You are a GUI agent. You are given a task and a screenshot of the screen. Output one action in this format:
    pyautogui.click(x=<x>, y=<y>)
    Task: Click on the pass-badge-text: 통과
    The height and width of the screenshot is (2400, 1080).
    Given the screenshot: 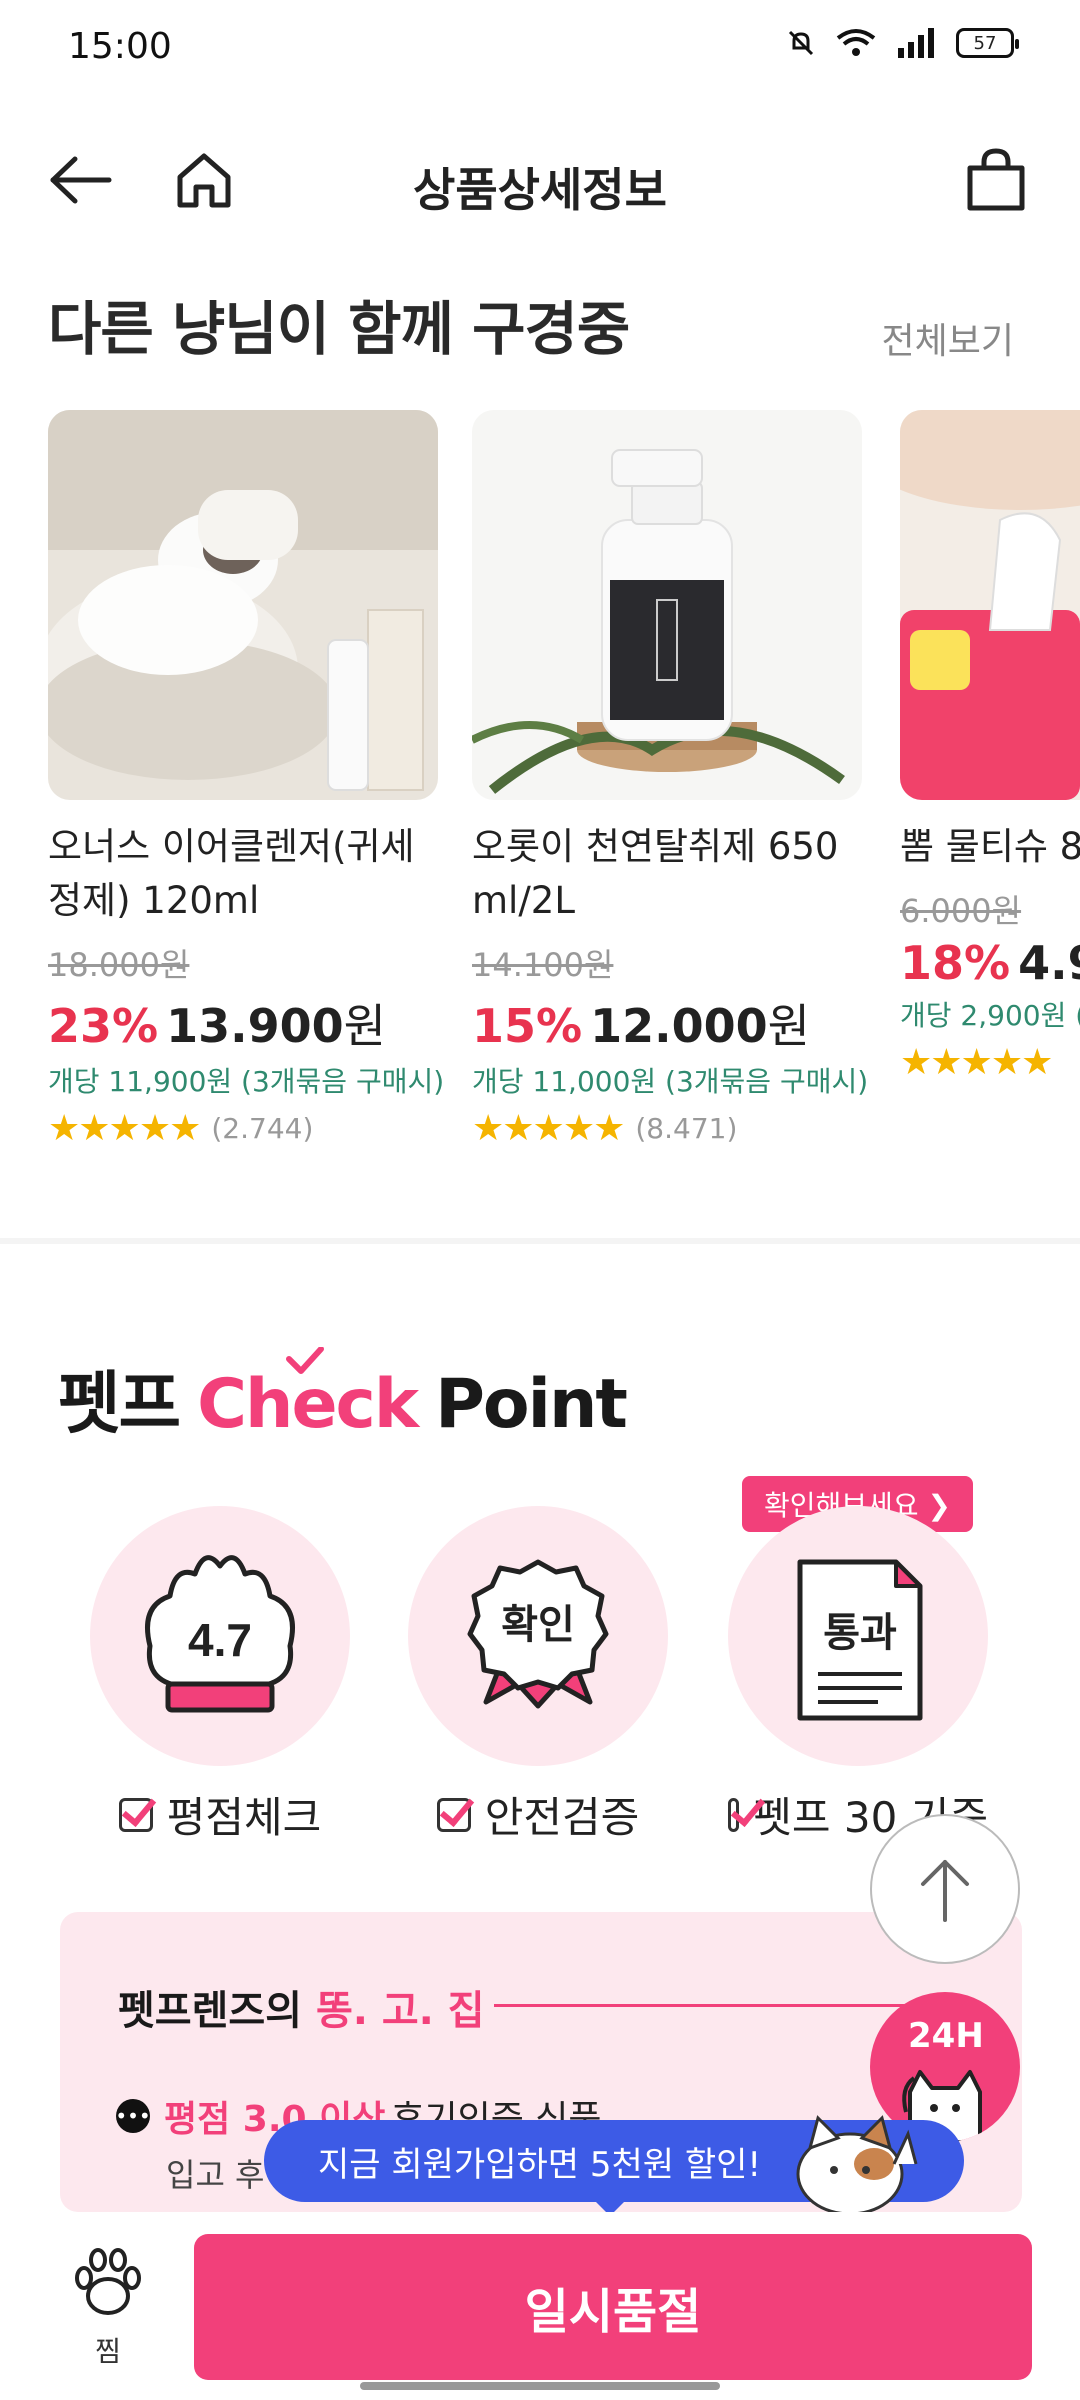 What is the action you would take?
    pyautogui.click(x=860, y=1633)
    